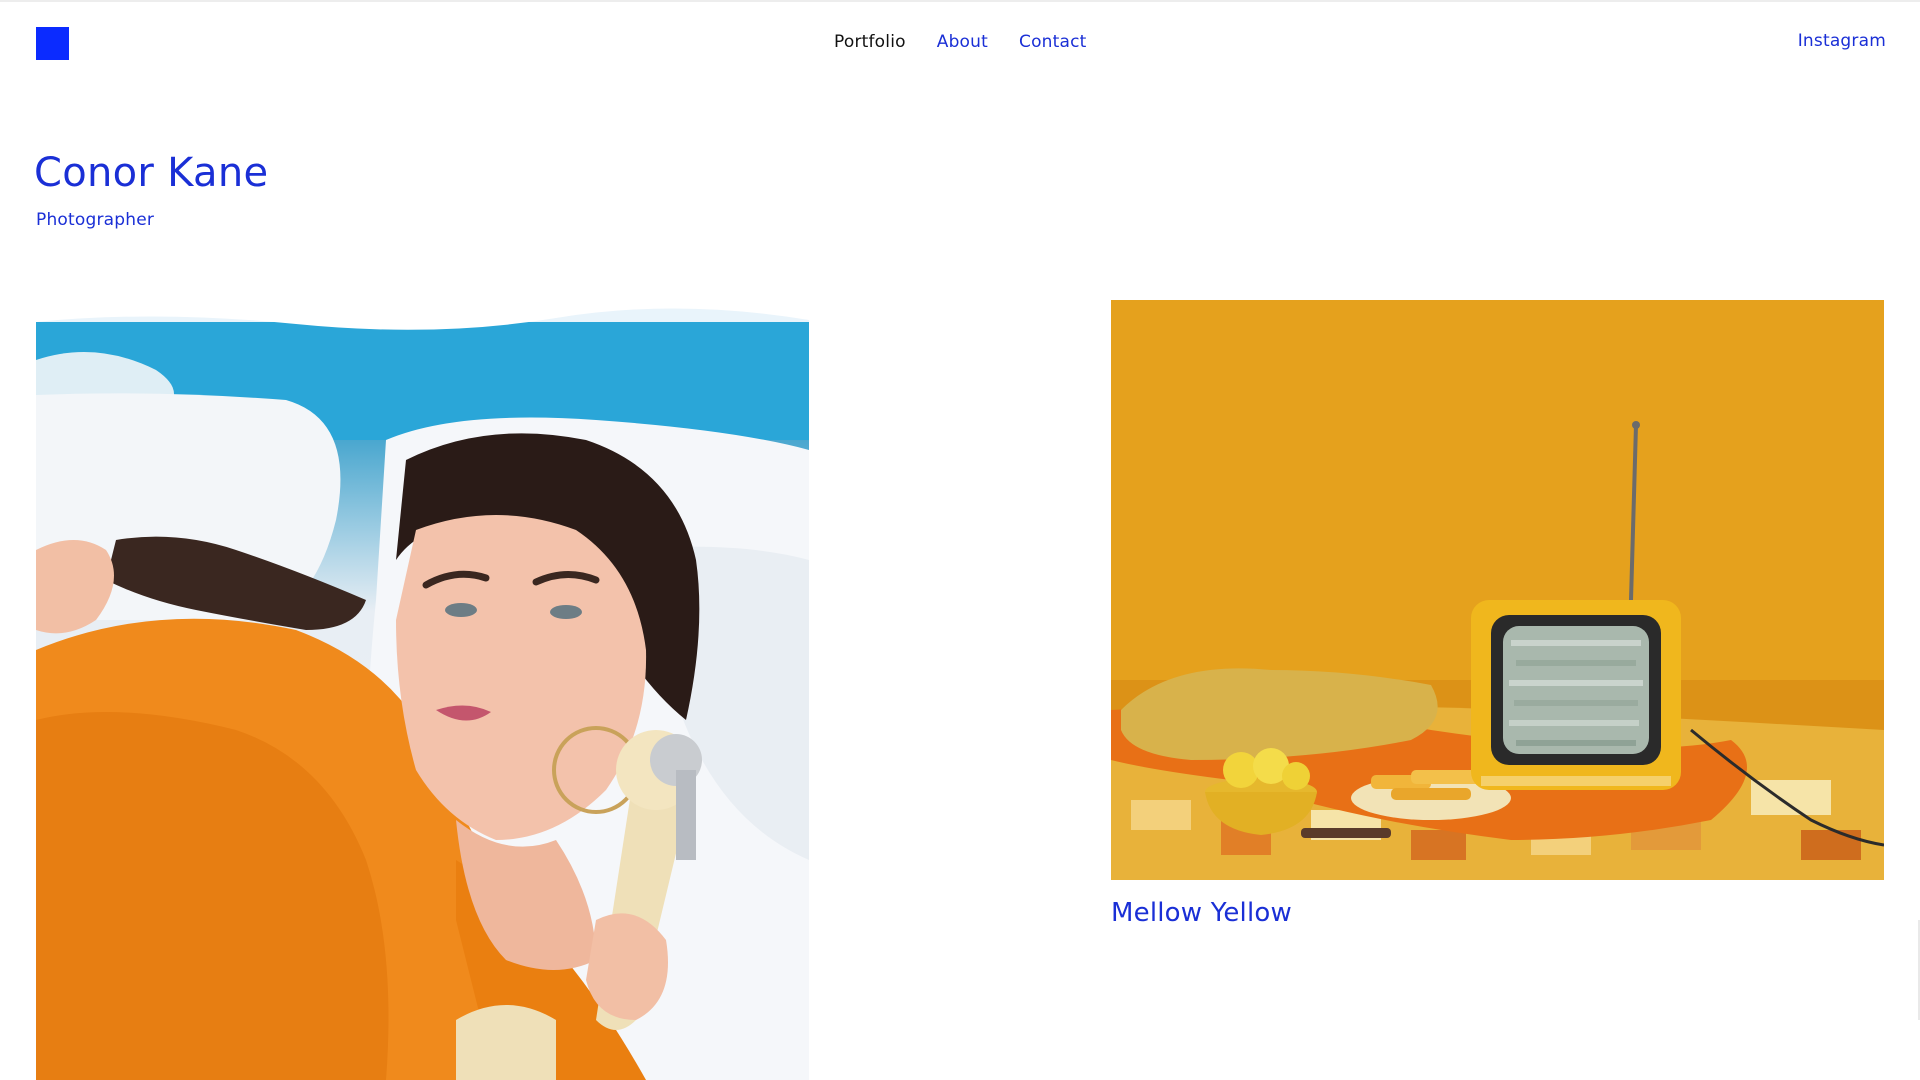 The image size is (1920, 1080). I want to click on top-border, so click(960, 1).